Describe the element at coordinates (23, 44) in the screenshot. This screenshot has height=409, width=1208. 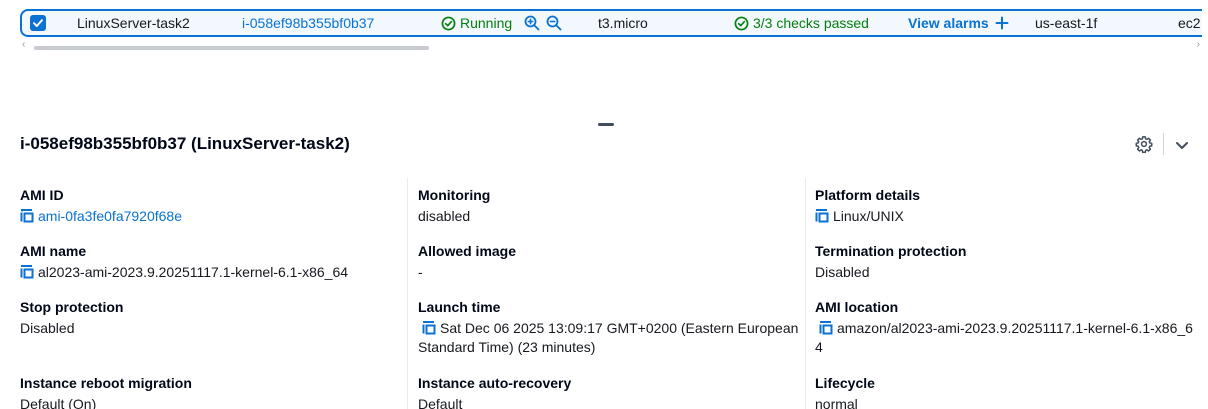
I see `scroll-left-icon: ‹` at that location.